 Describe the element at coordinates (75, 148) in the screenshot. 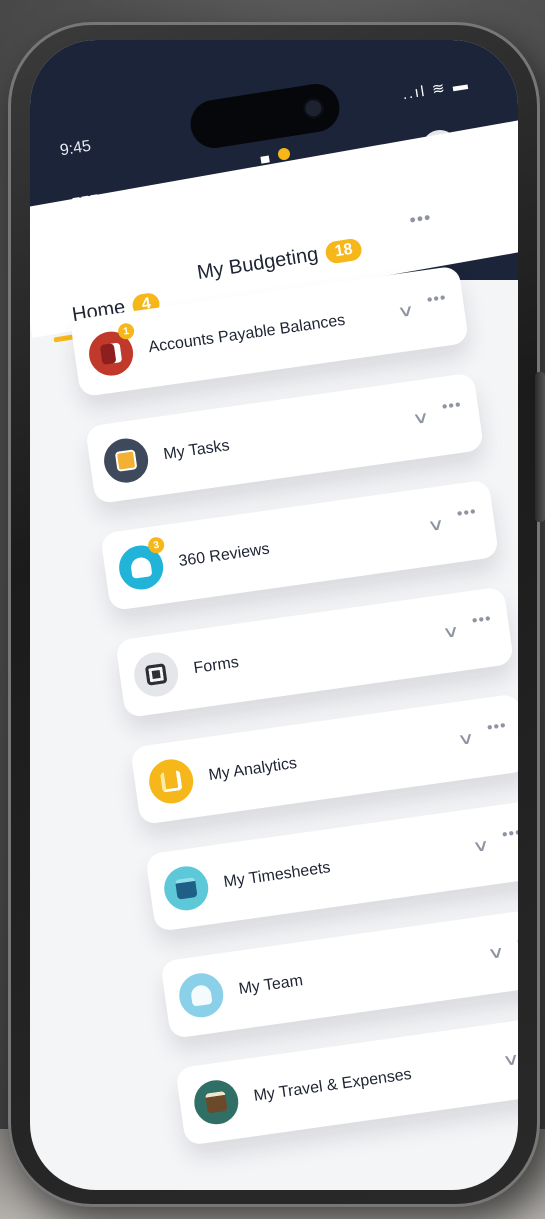

I see `status-time: 9:45` at that location.